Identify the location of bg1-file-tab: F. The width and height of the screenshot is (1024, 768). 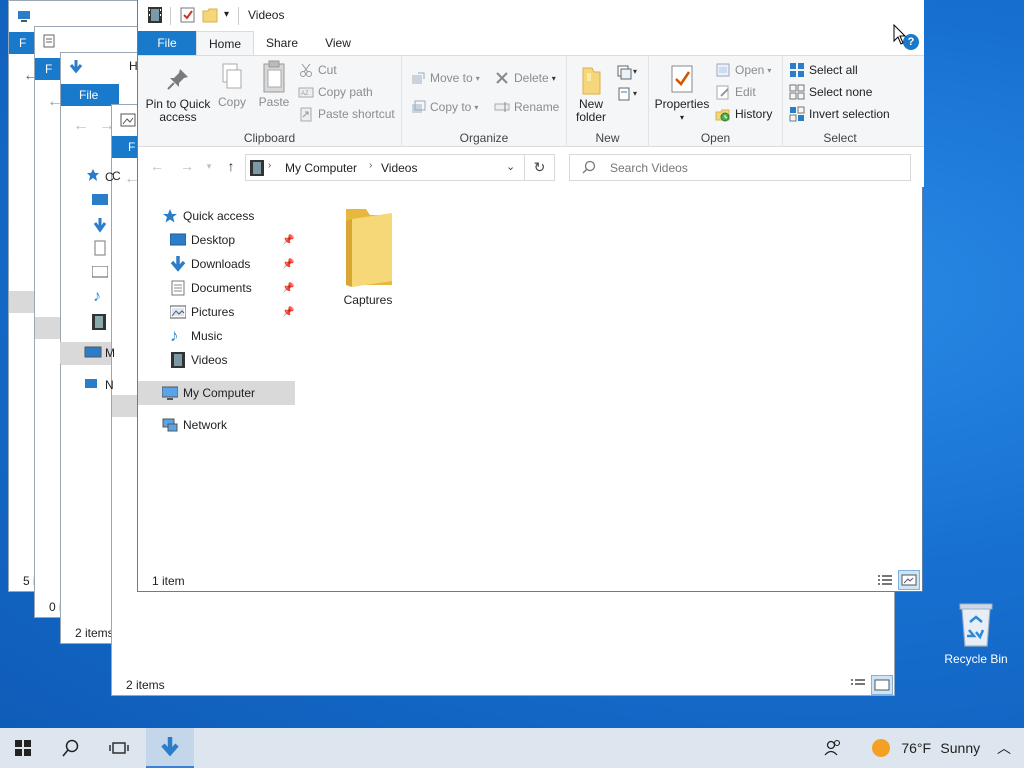
(23, 43).